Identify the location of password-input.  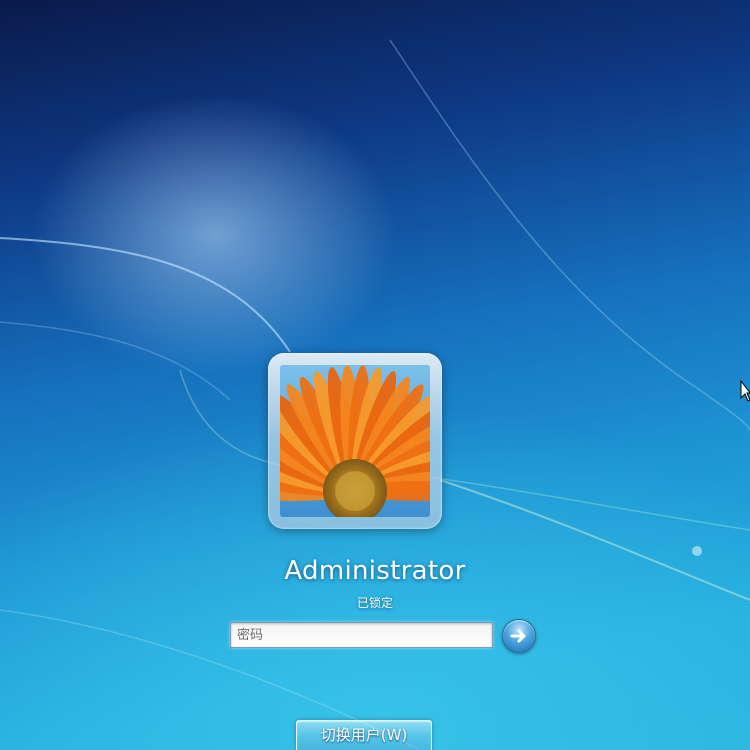
(361, 635).